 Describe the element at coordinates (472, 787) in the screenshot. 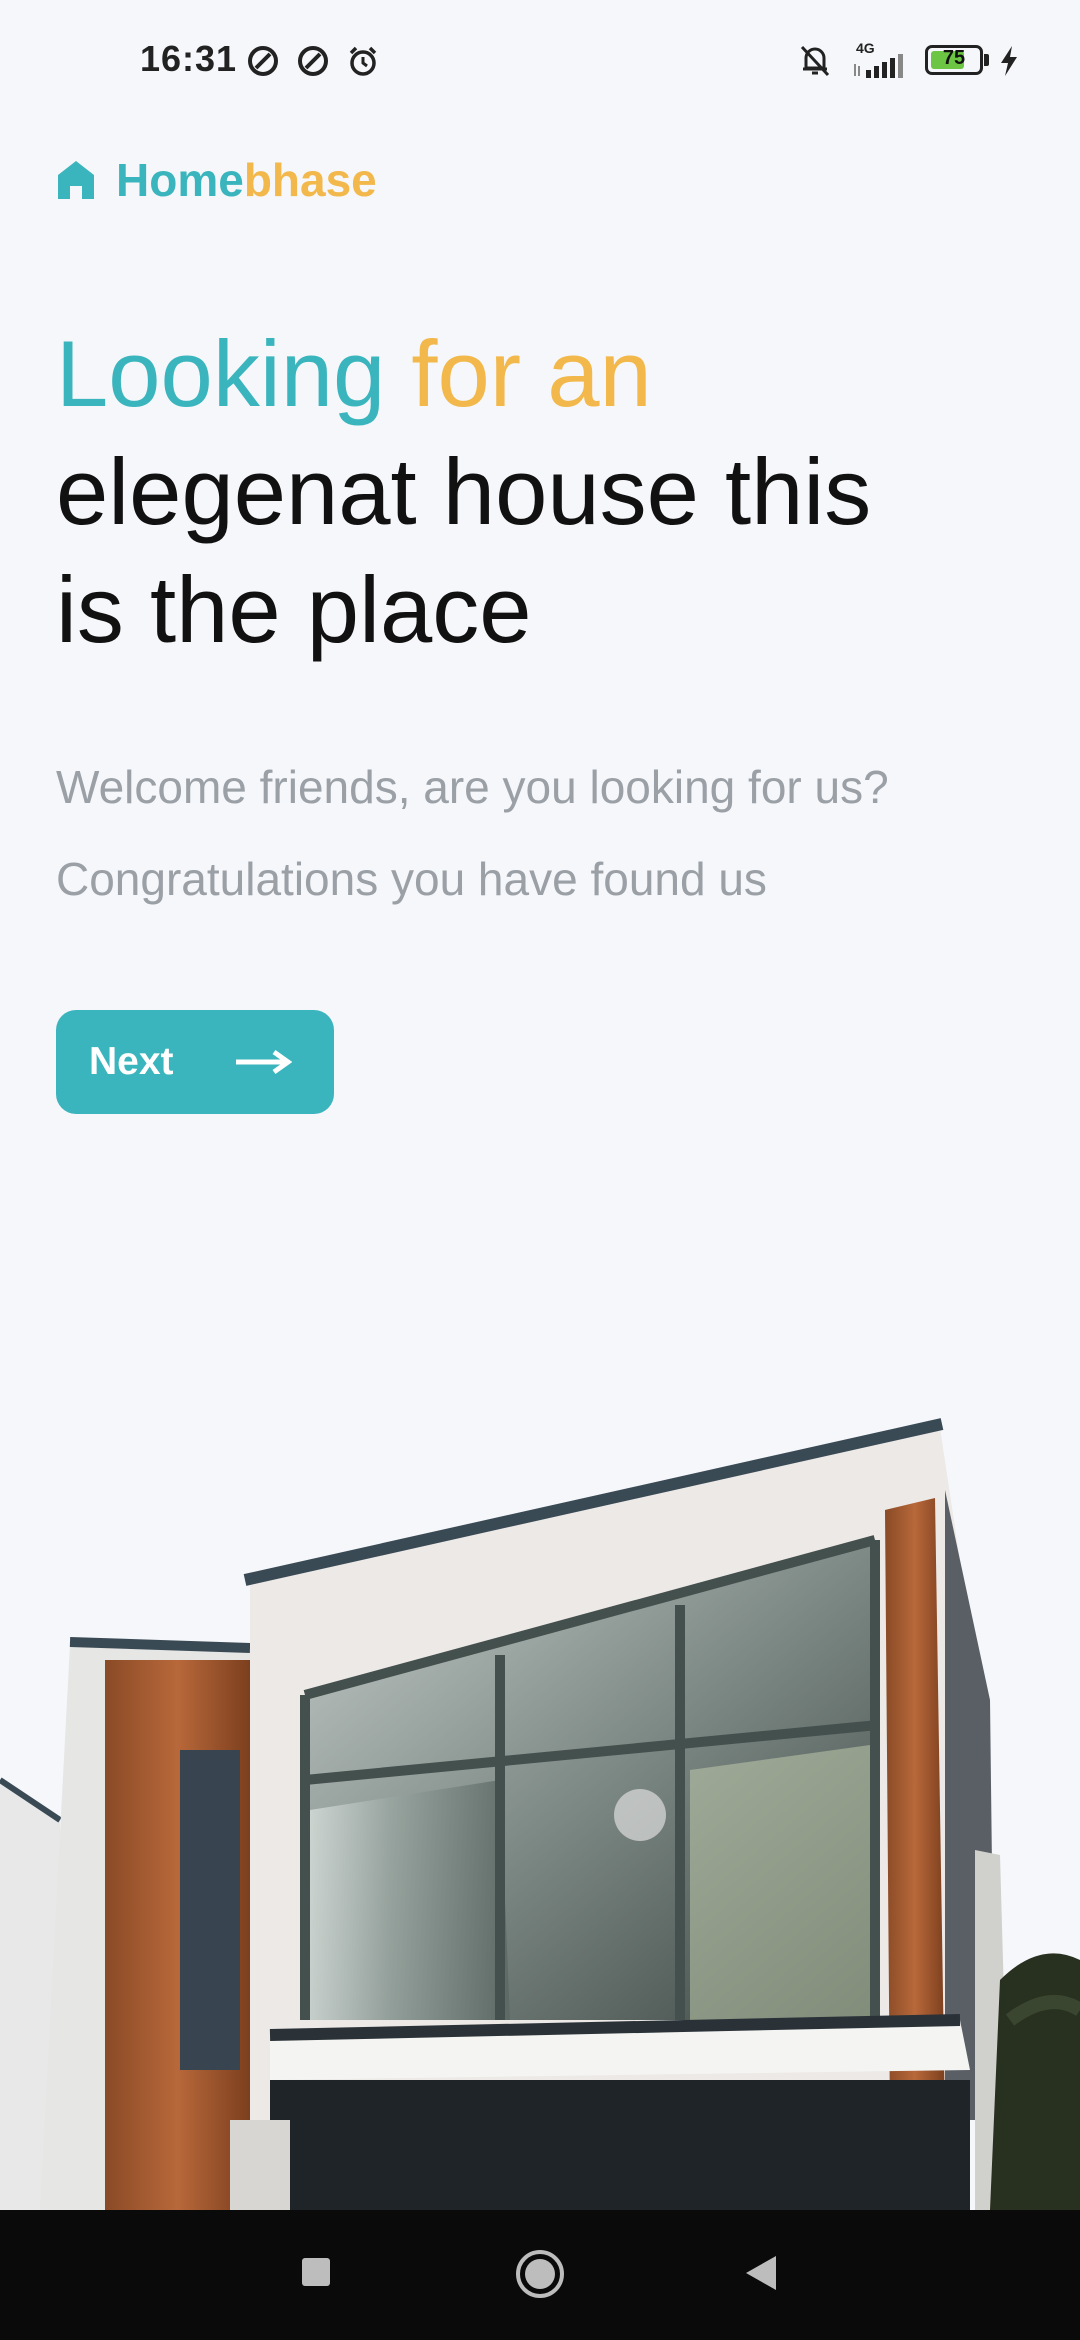

I see `hero-subtitle-1: Welcome friends, are you looking for us?` at that location.